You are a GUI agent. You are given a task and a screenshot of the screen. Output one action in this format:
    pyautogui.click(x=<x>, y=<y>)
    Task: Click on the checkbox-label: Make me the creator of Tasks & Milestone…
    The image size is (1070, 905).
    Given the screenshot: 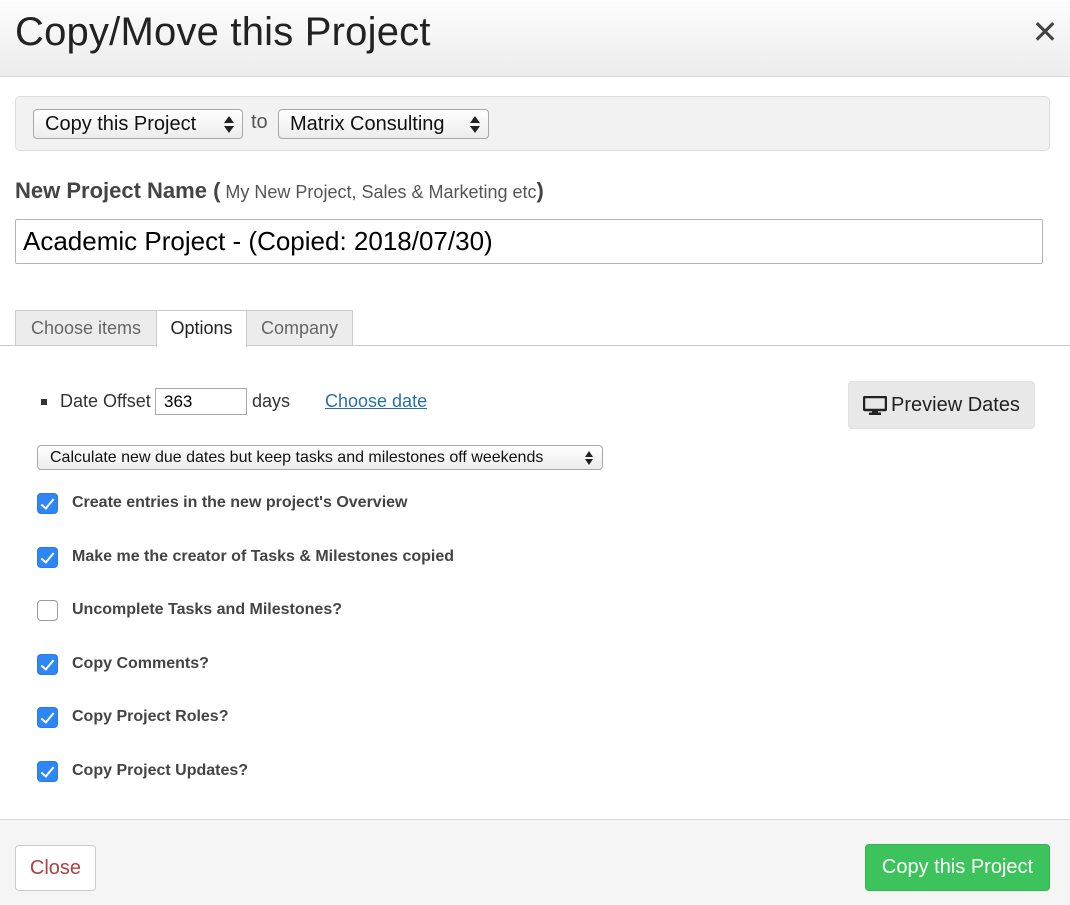 What is the action you would take?
    pyautogui.click(x=263, y=556)
    